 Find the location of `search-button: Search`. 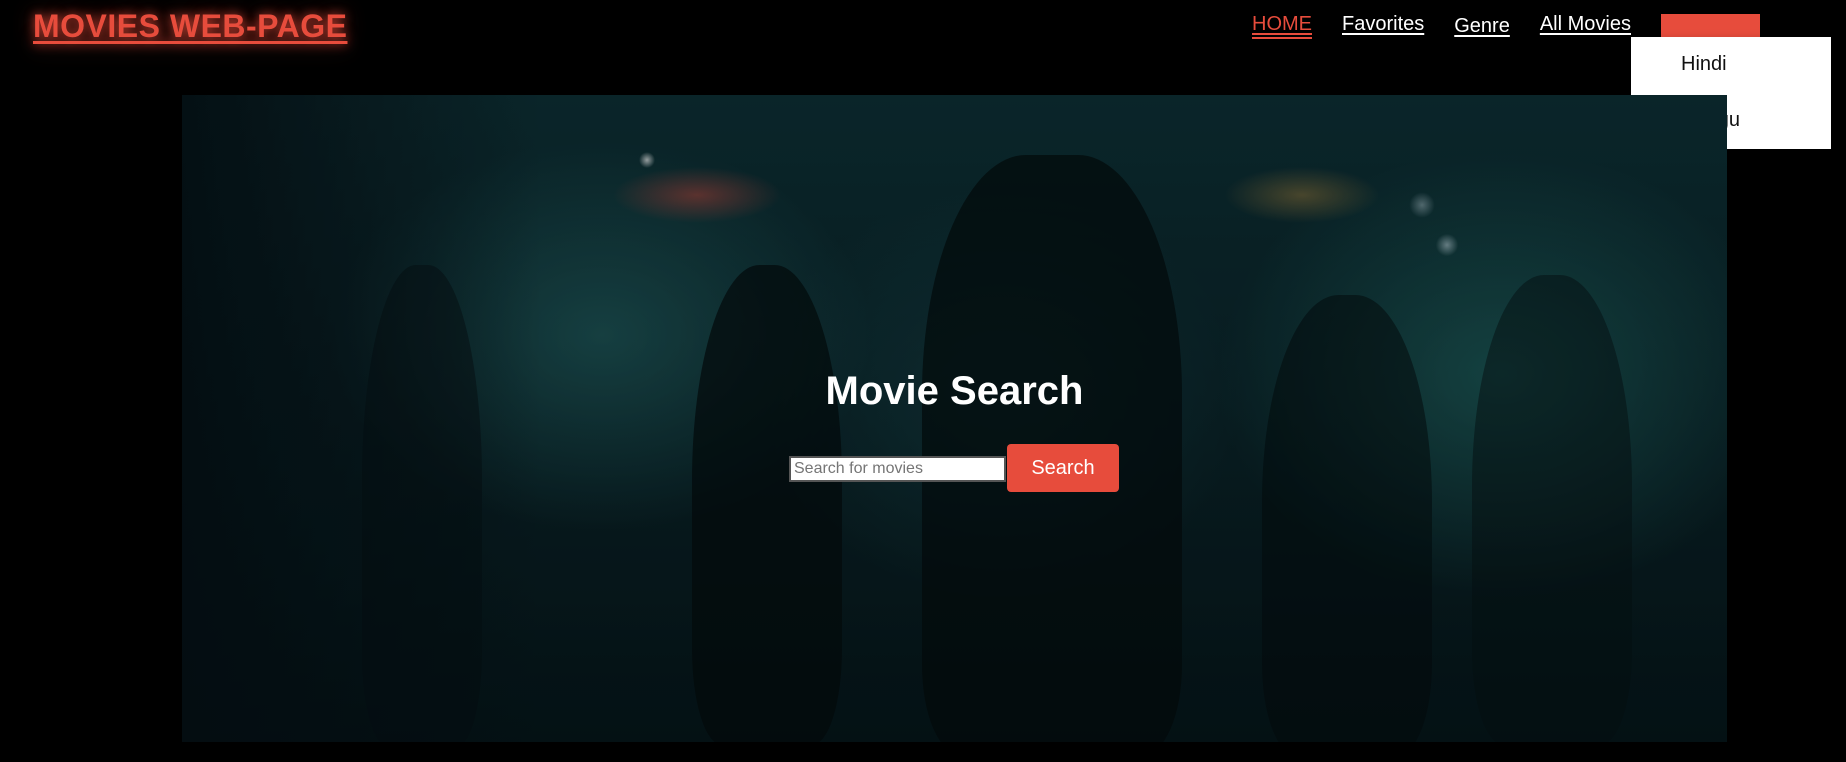

search-button: Search is located at coordinates (1063, 468).